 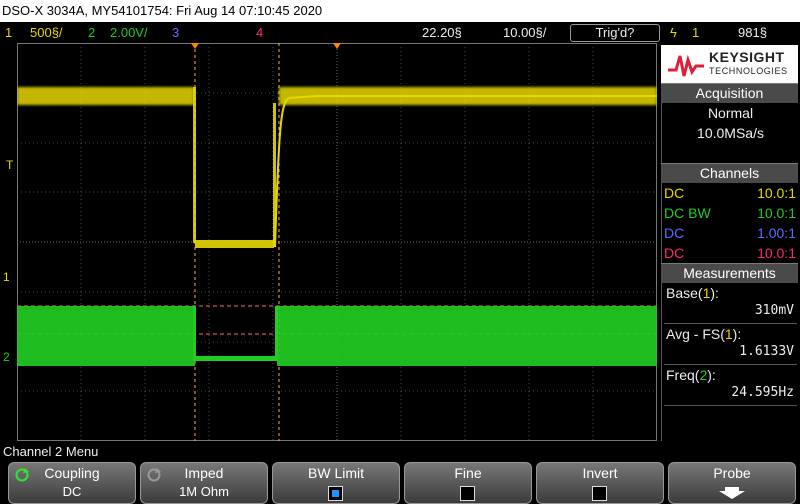 What do you see at coordinates (729, 273) in the screenshot?
I see `measurements-title: Measurements` at bounding box center [729, 273].